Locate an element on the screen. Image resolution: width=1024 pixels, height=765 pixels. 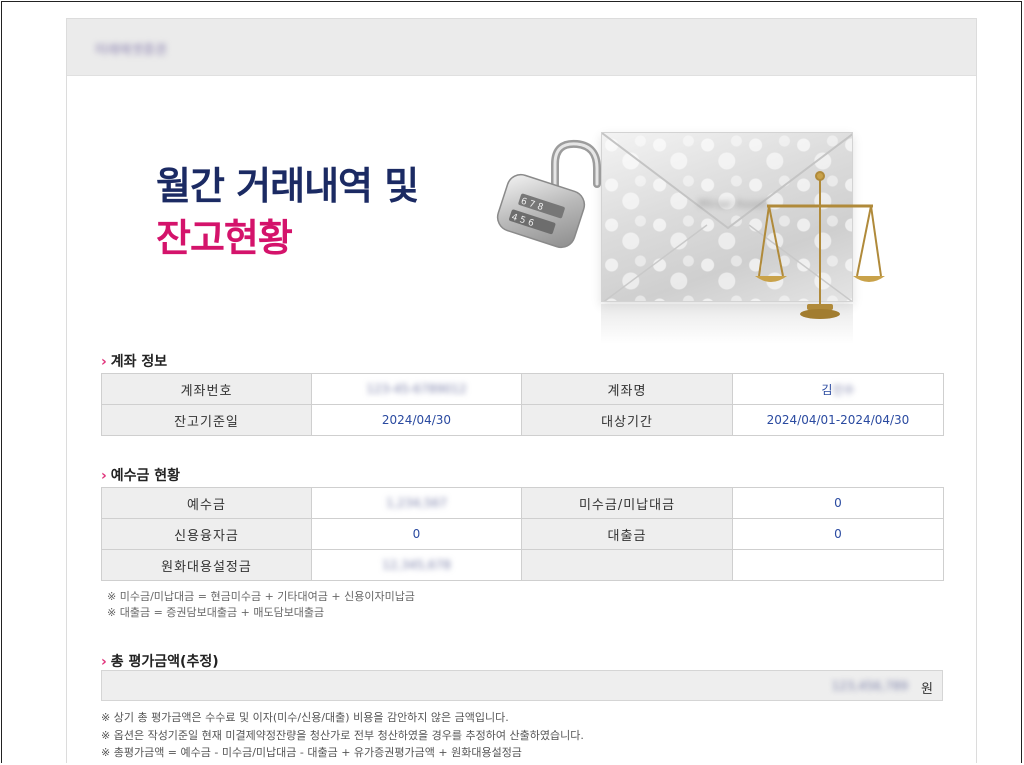
label-balance-date: 잔고기준일 is located at coordinates (206, 420).